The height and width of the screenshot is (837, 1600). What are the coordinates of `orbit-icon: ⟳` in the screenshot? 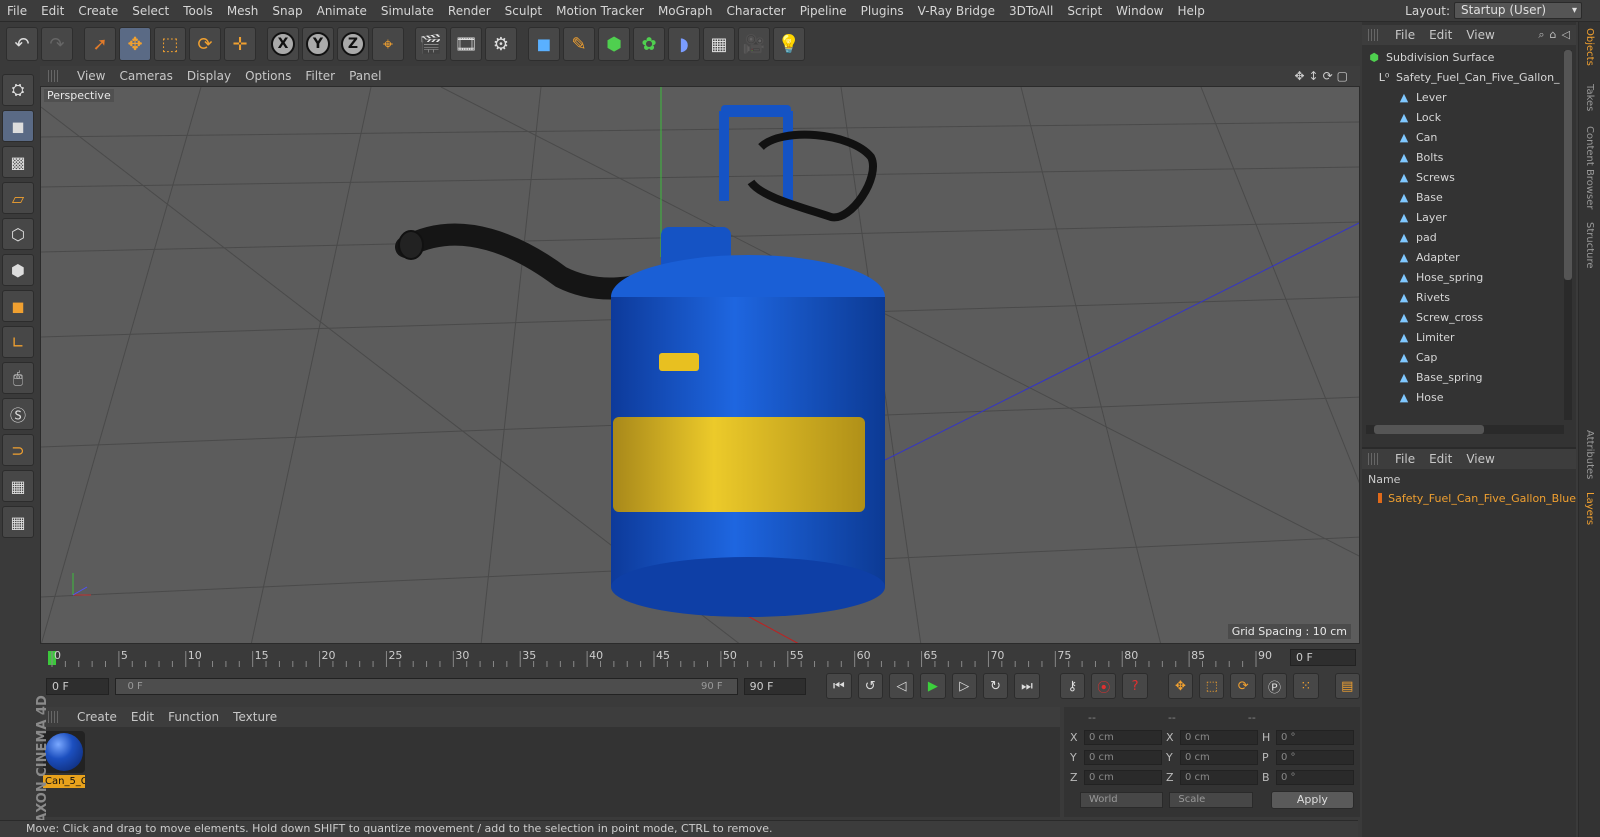 It's located at (1328, 76).